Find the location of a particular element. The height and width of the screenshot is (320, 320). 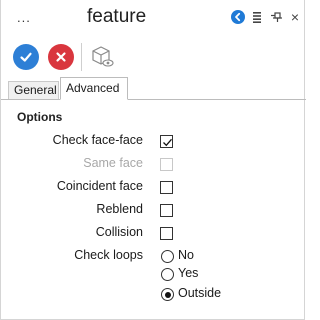

cube-eye-icon is located at coordinates (103, 56).